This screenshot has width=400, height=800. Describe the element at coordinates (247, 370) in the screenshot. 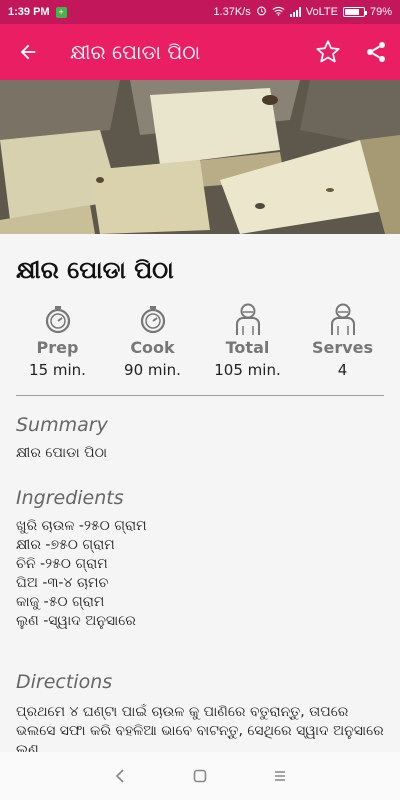

I see `stat-value: 105 min.` at that location.